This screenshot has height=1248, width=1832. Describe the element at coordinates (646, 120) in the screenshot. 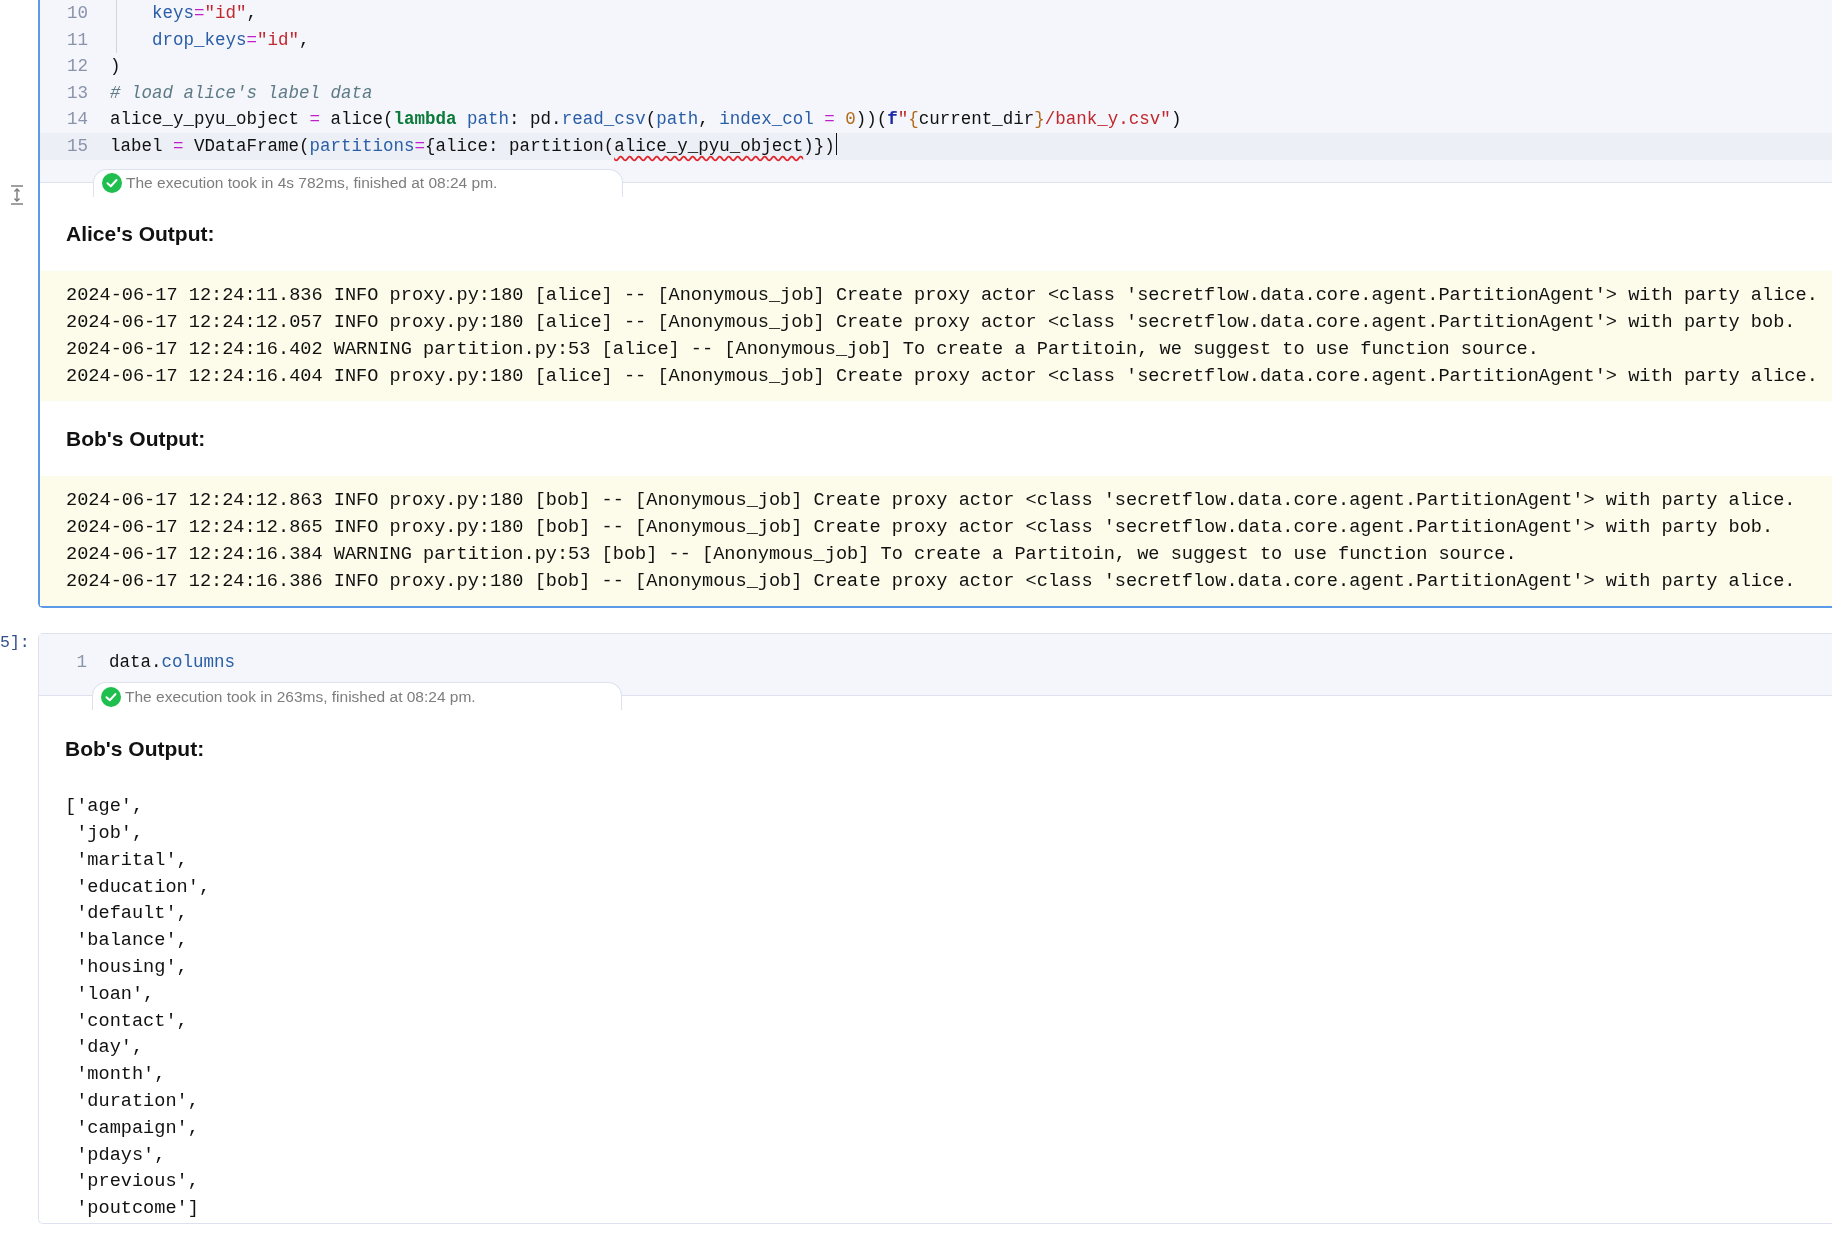

I see `code-line: alice_y_pyu_object = alice(lambda path: pd.read_csv(path, index_col = 0))(f"{current_dir}/bank_y.csv")` at that location.